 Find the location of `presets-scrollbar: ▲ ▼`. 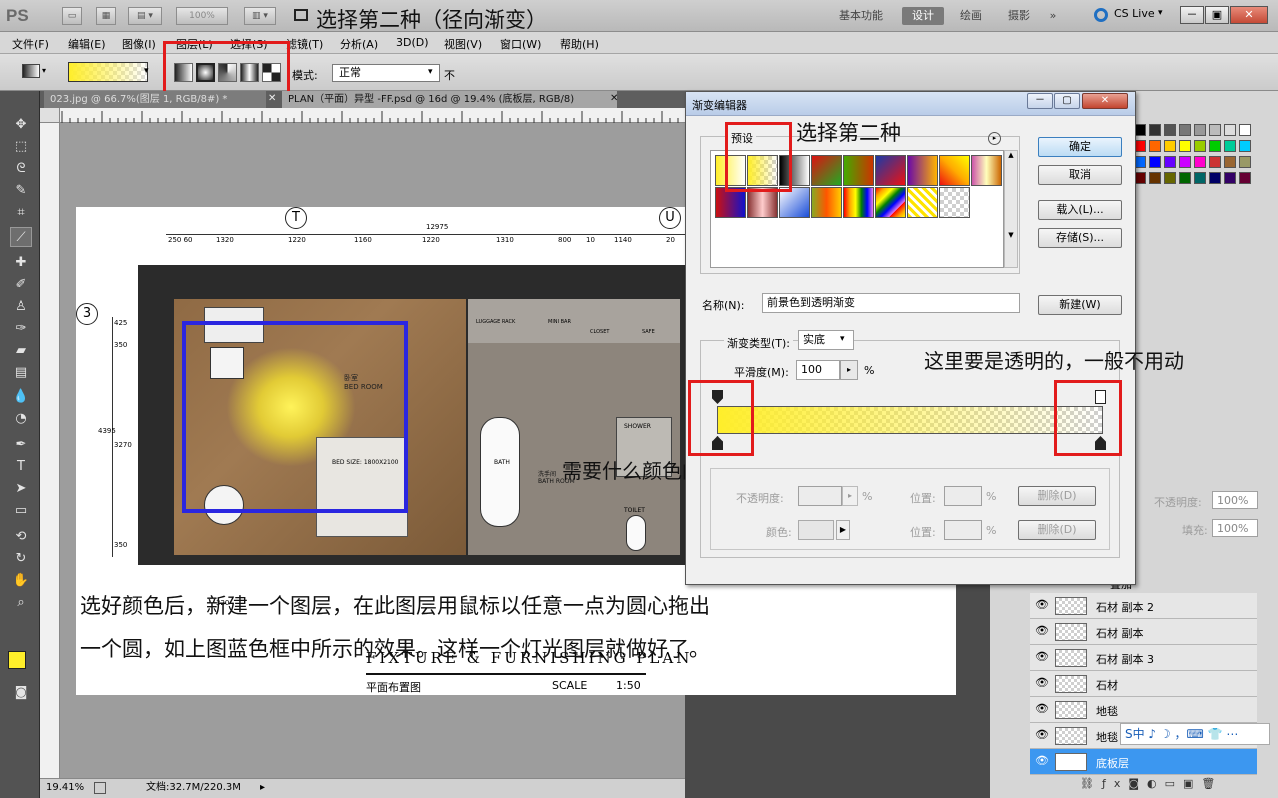

presets-scrollbar: ▲ ▼ is located at coordinates (1011, 209).